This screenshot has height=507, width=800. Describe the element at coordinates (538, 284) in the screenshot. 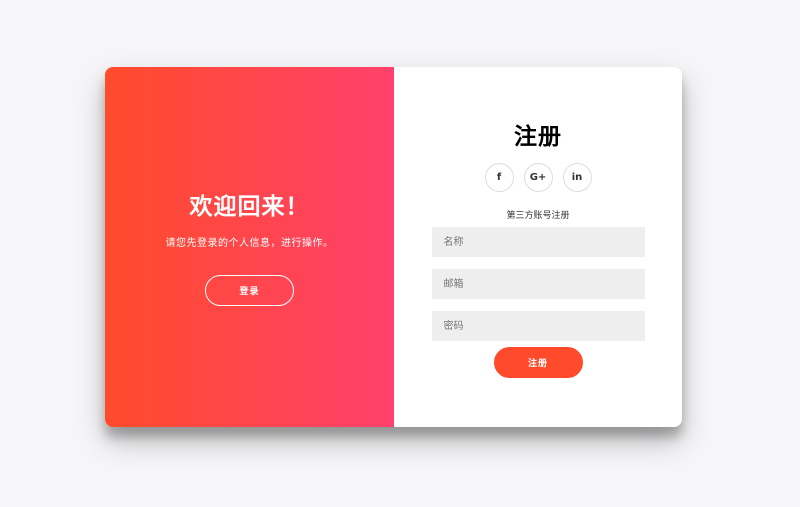

I see `email-input` at that location.